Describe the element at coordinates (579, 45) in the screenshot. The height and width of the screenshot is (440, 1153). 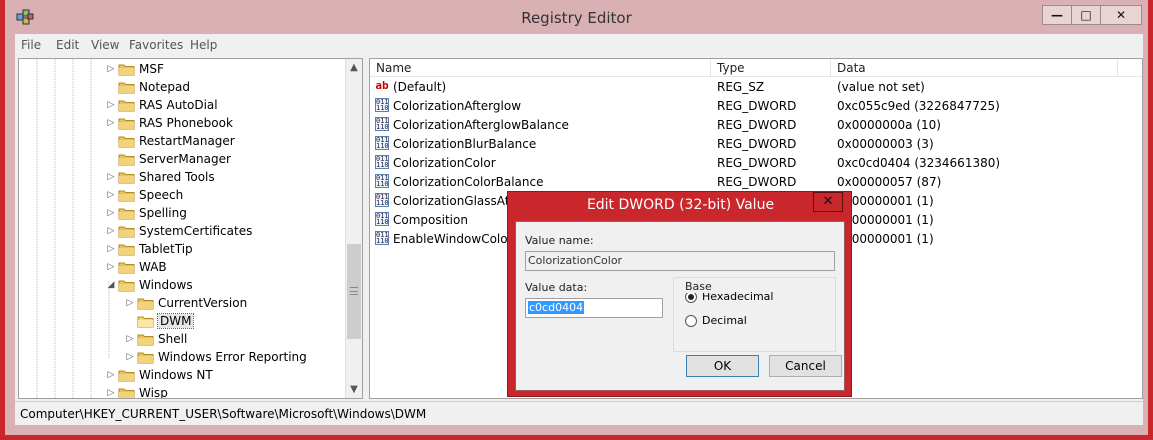
I see `menu-bar: File Edit View Favorites Help` at that location.